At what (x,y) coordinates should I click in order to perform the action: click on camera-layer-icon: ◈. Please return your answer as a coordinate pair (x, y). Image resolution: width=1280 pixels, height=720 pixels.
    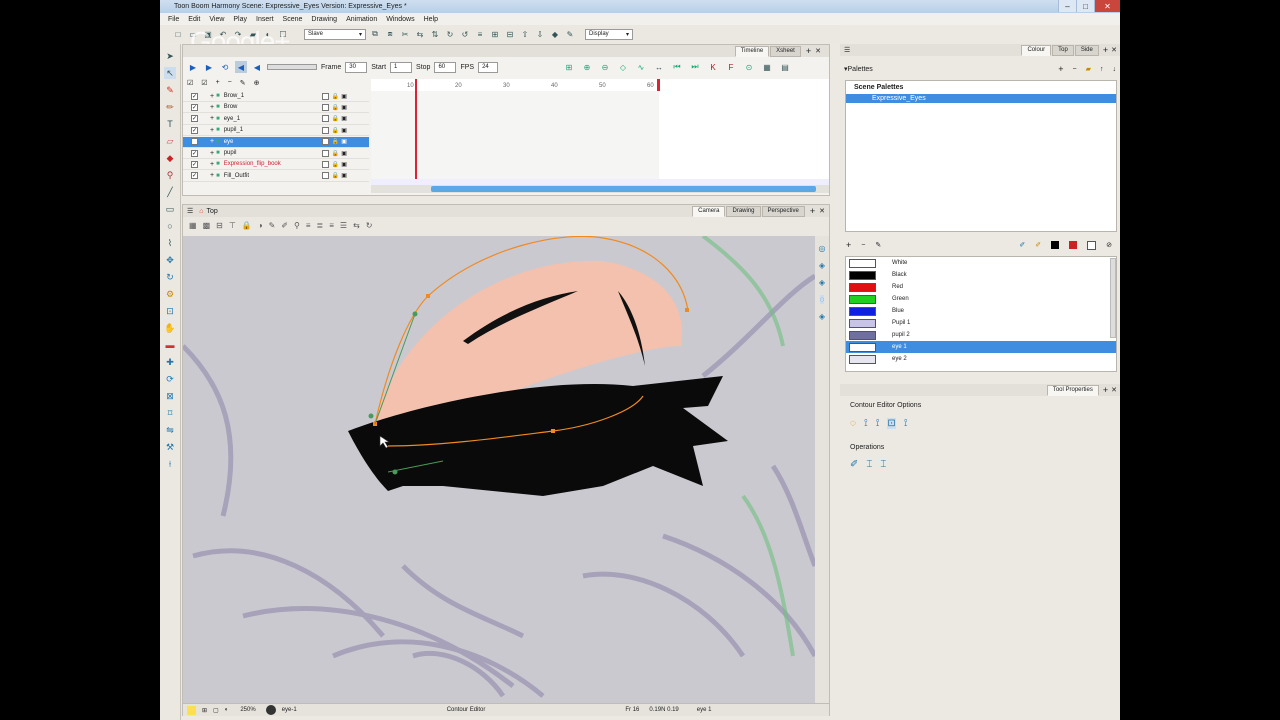
    Looking at the image, I should click on (822, 316).